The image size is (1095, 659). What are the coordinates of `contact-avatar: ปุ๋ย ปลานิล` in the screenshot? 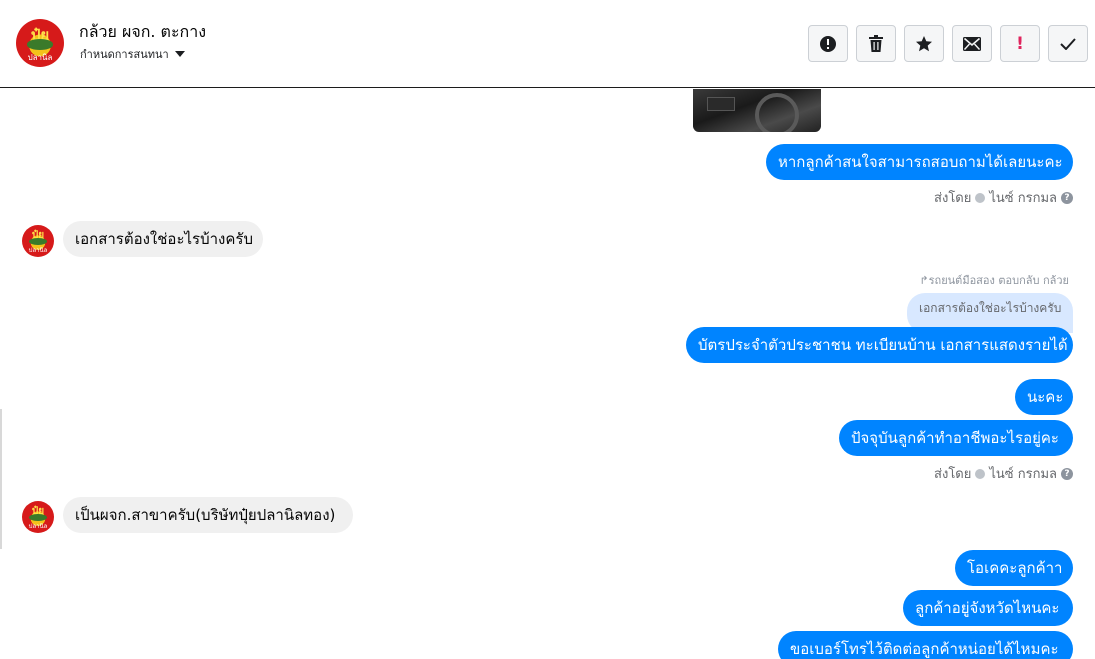 It's located at (40, 43).